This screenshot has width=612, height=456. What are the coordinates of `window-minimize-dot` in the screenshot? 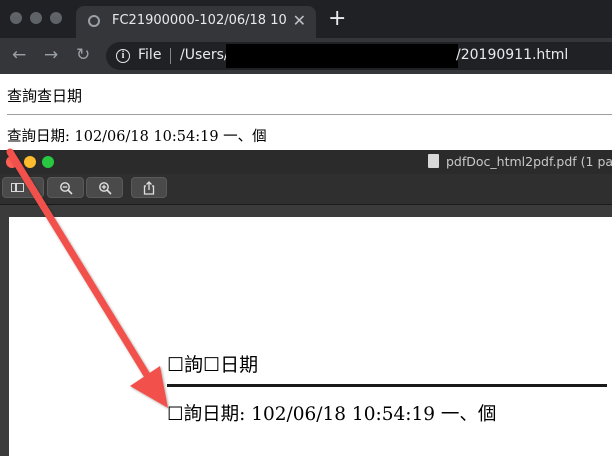 It's located at (36, 18).